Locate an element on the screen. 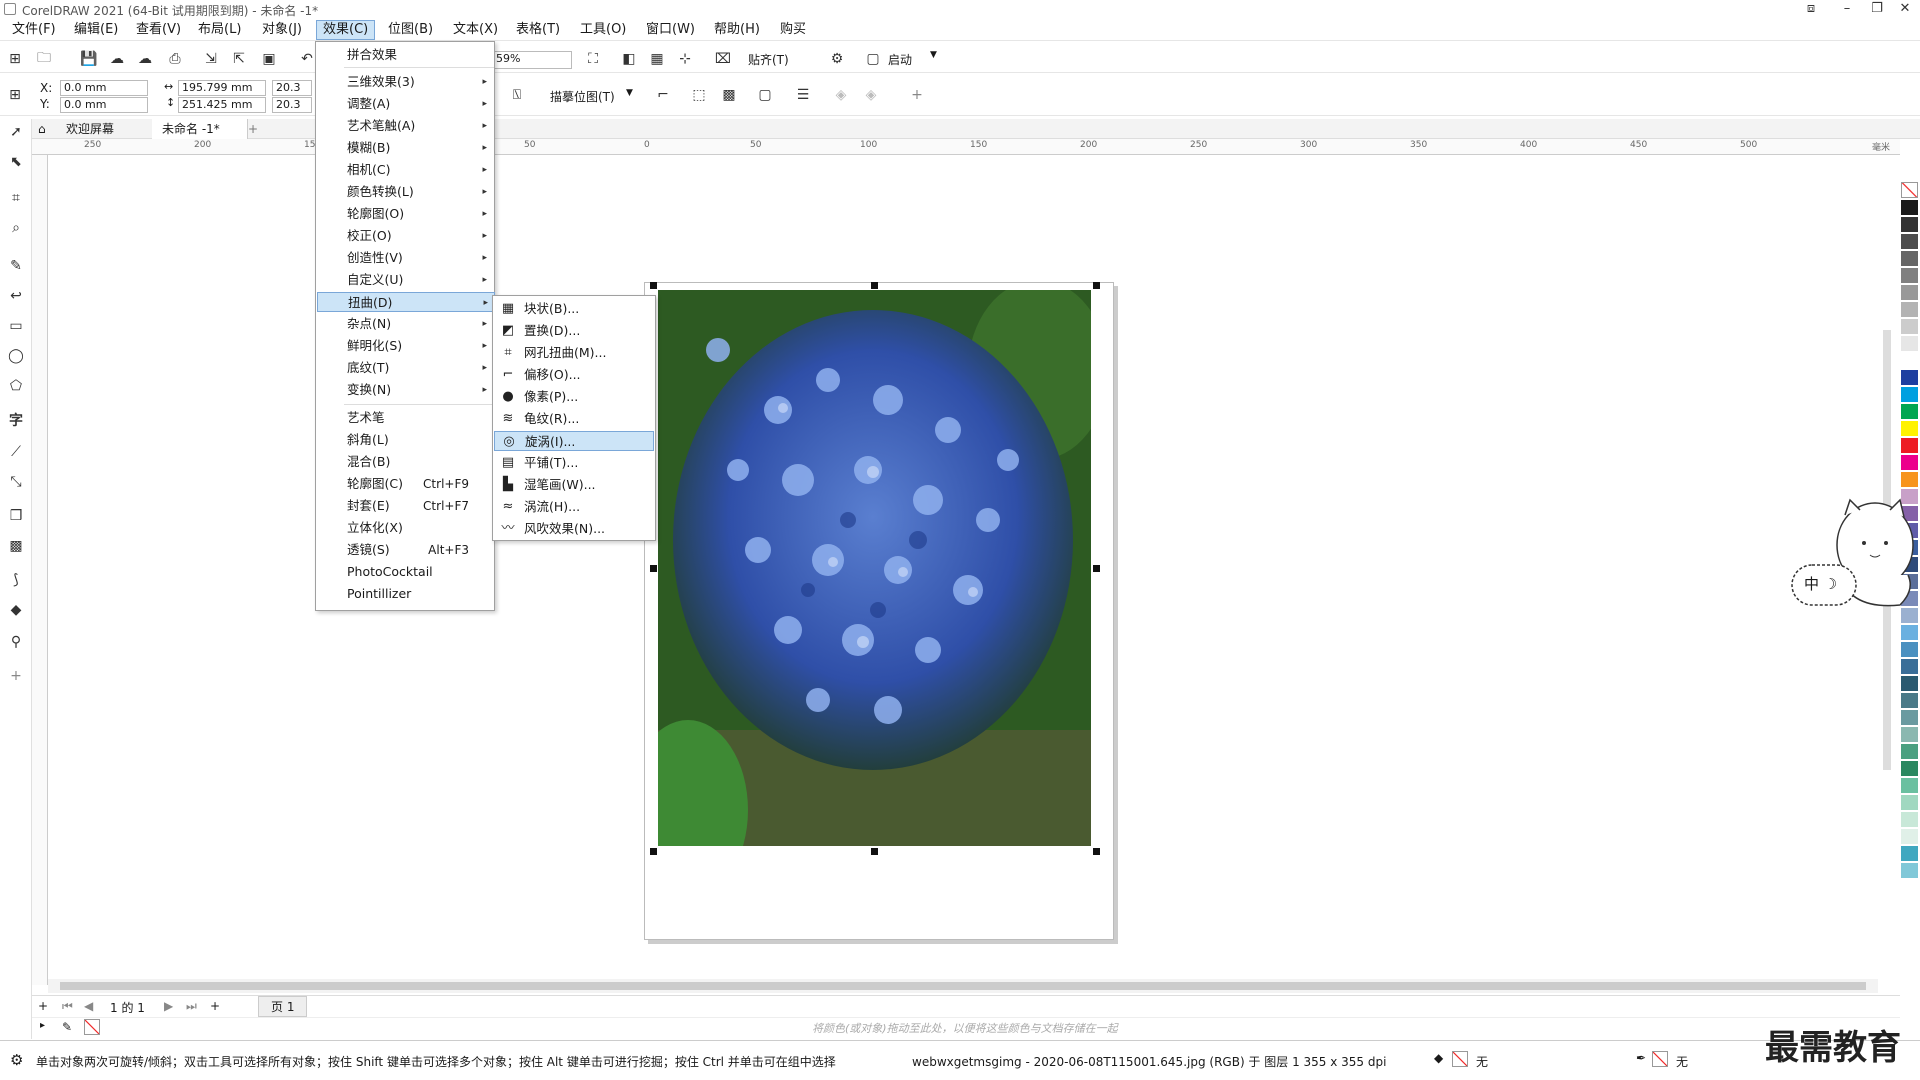  maximize-button: ❐ is located at coordinates (1877, 9).